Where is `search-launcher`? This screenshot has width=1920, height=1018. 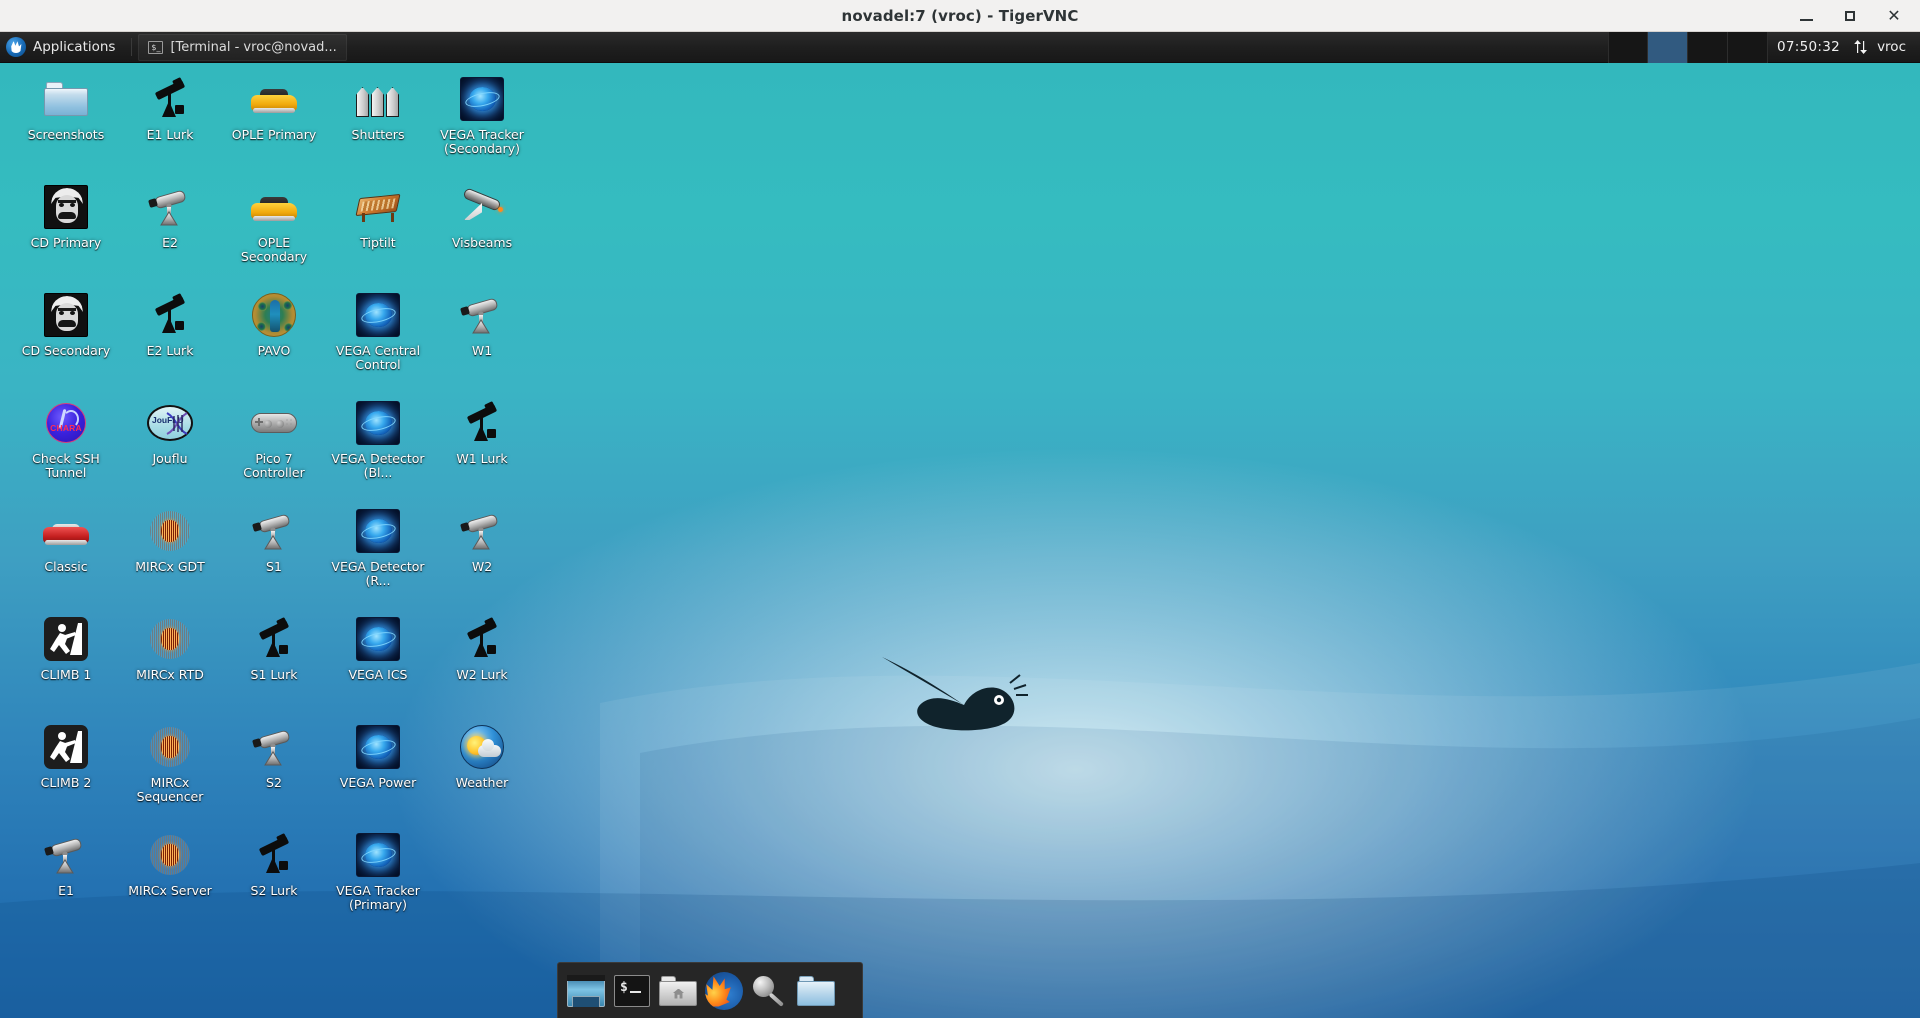
search-launcher is located at coordinates (770, 991).